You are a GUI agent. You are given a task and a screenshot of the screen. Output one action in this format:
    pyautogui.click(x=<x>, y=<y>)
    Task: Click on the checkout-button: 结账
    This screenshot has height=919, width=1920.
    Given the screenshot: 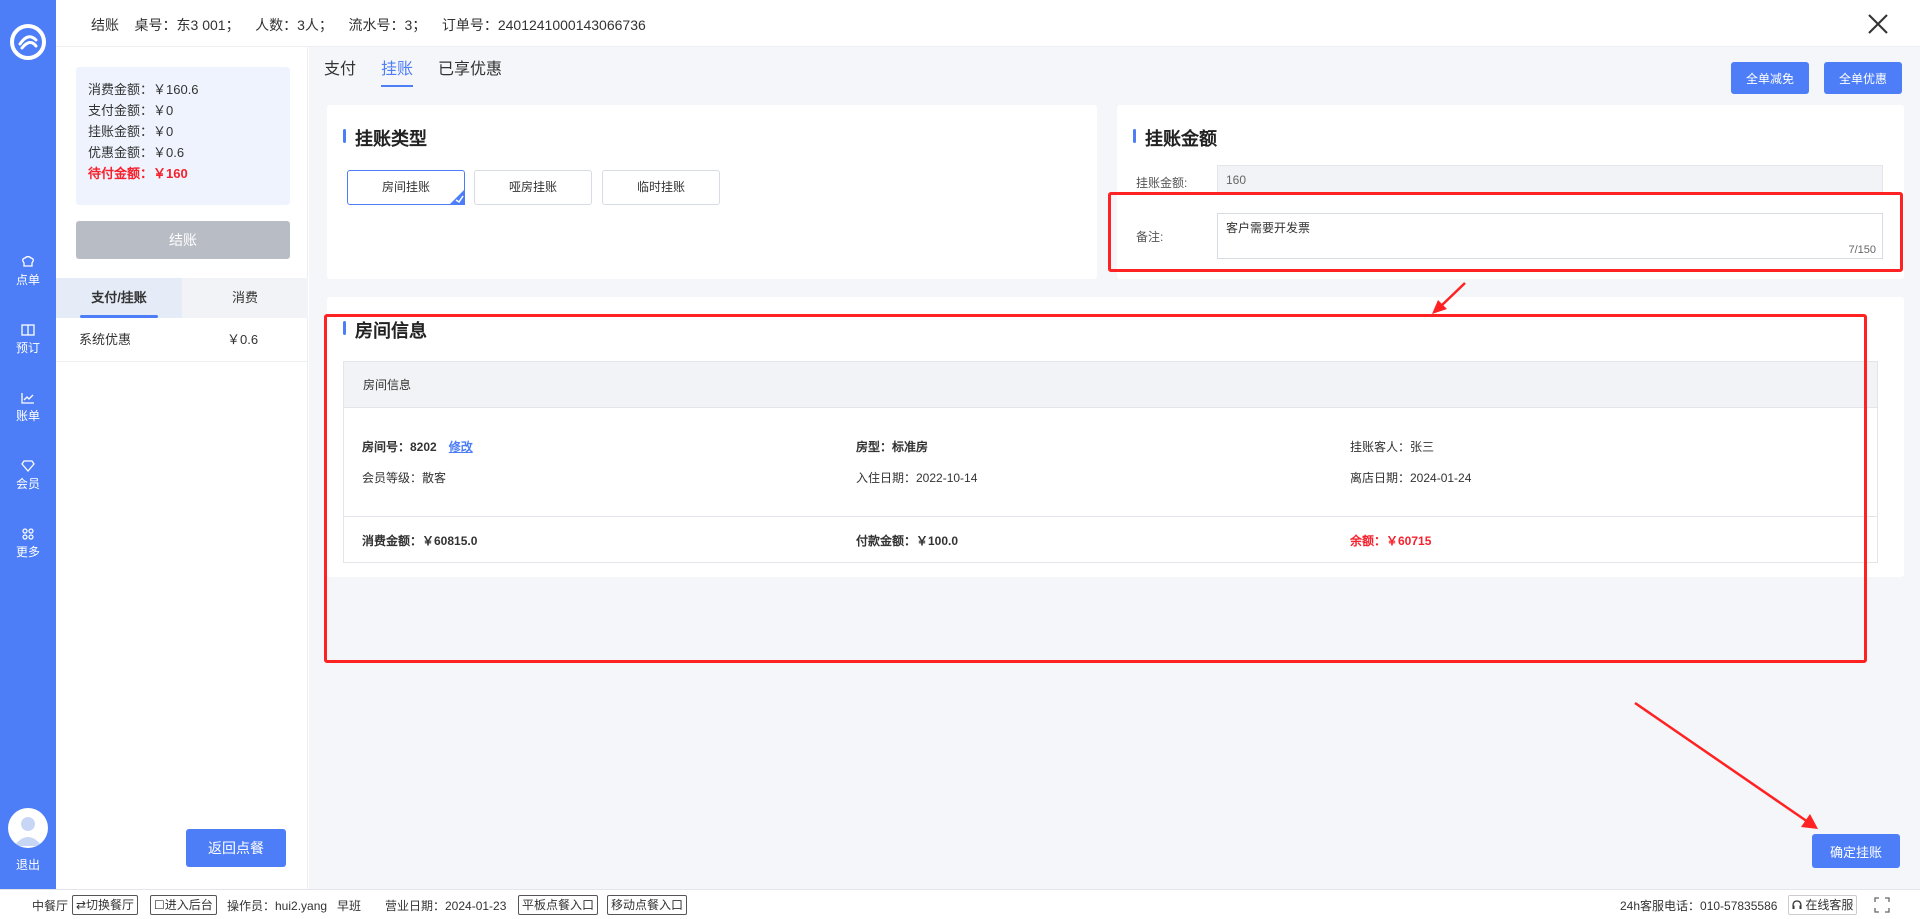 What is the action you would take?
    pyautogui.click(x=183, y=240)
    